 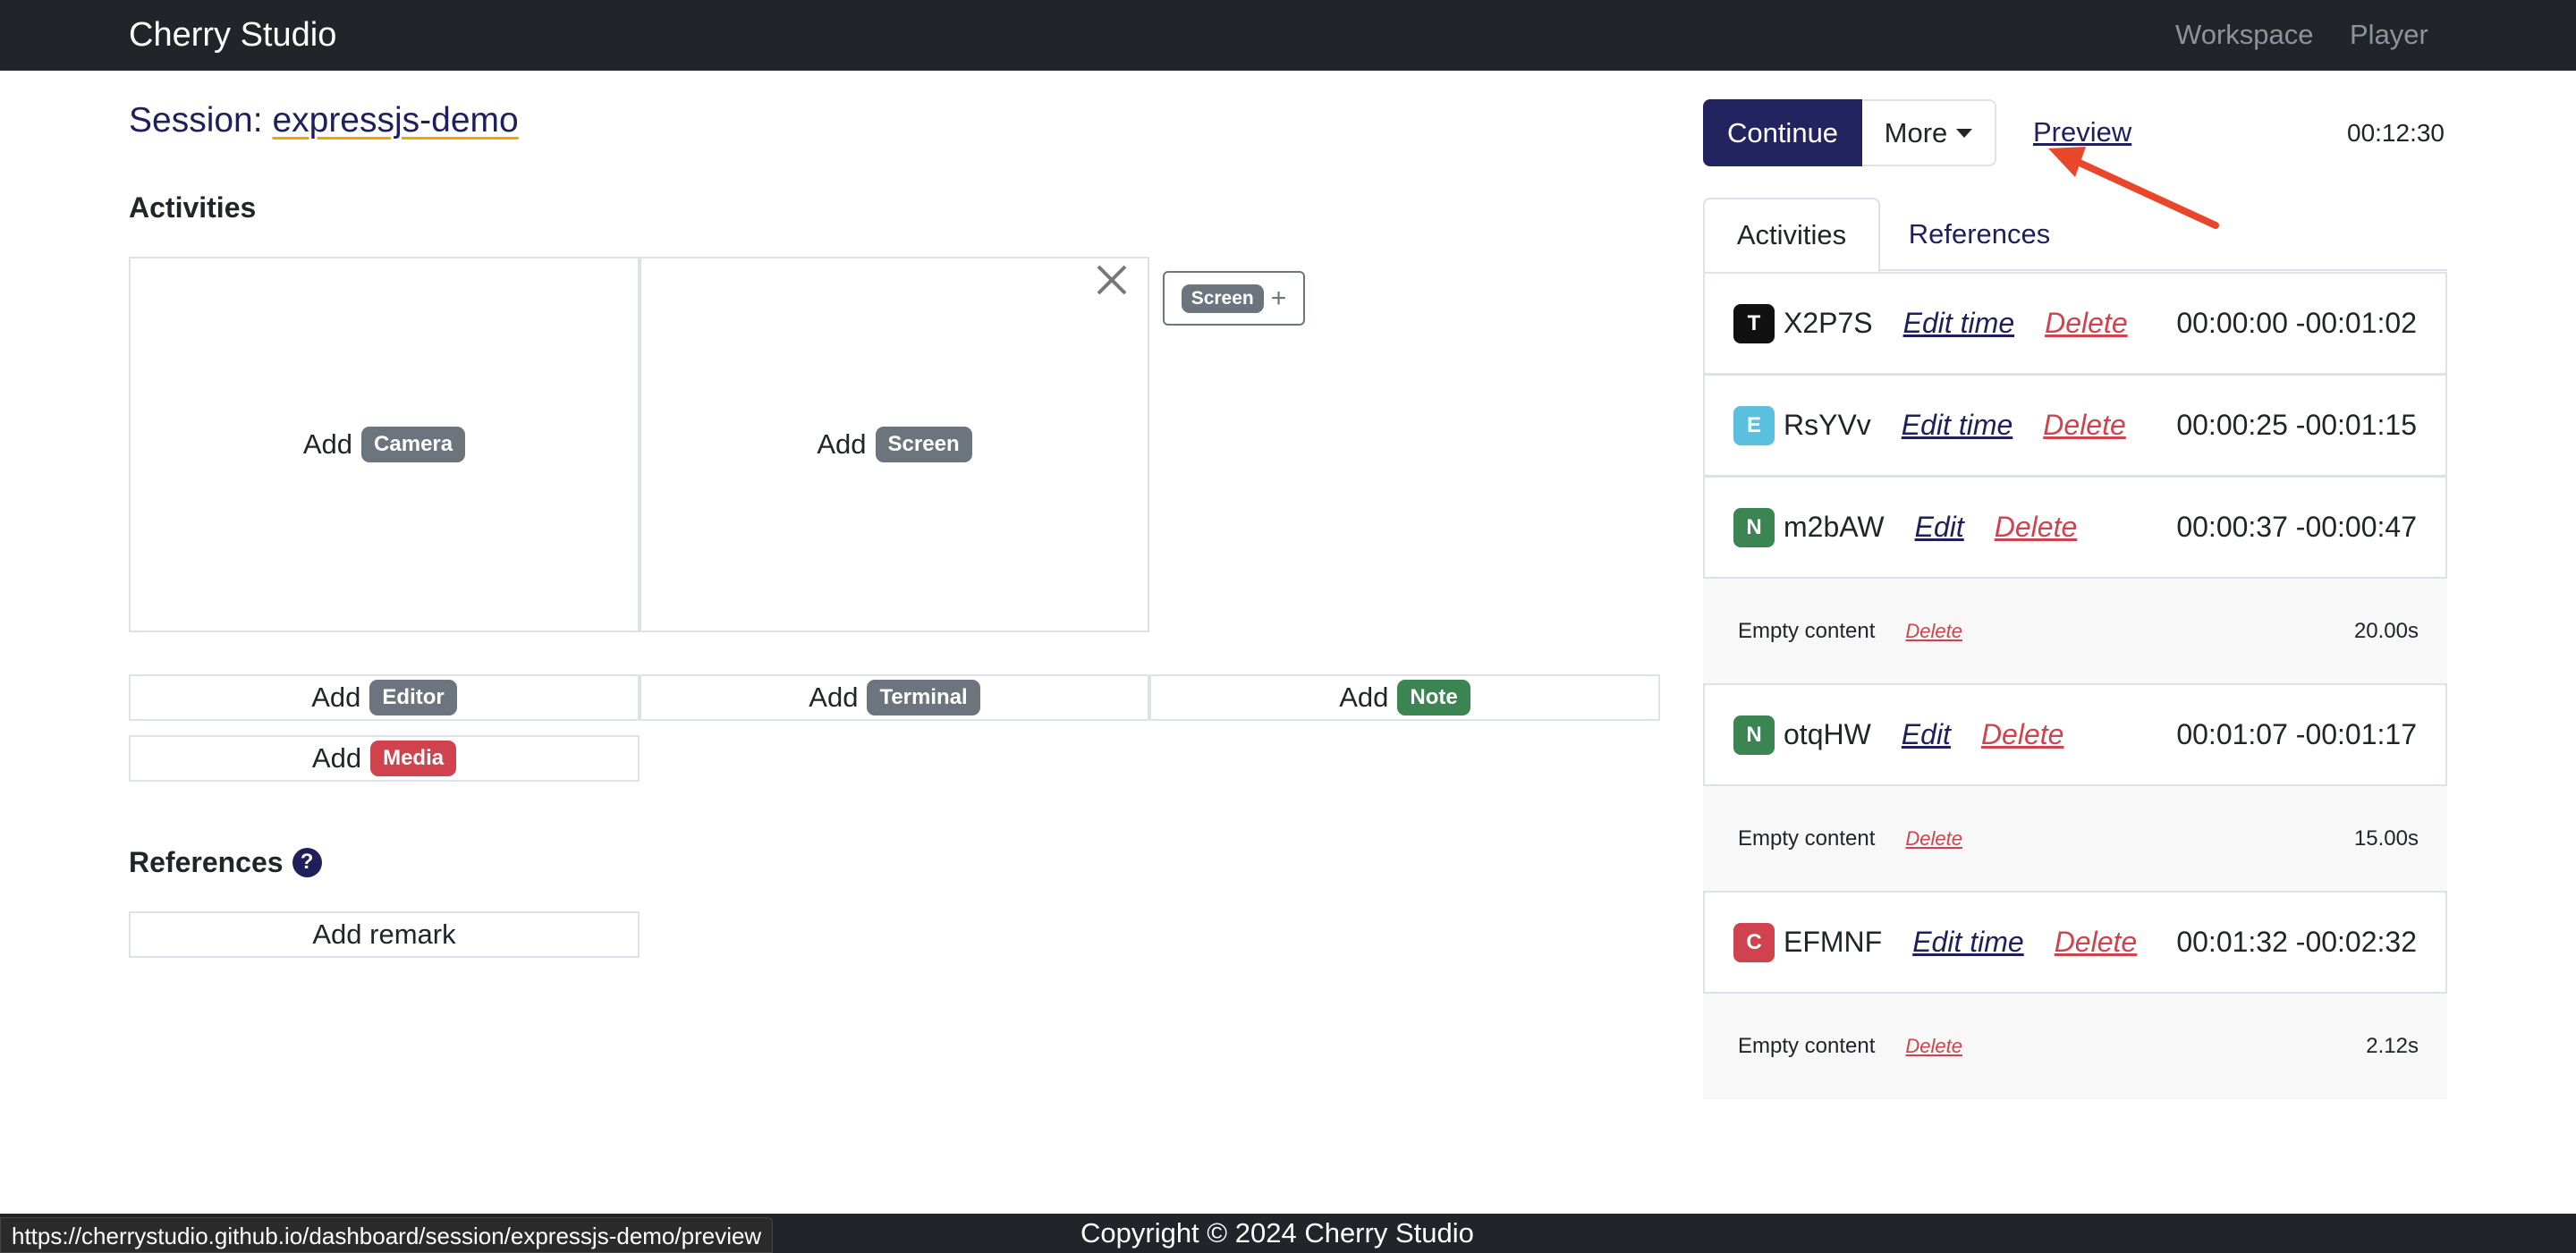 I want to click on activity-time-range: 00:00:25 -00:01:15, so click(x=2296, y=425).